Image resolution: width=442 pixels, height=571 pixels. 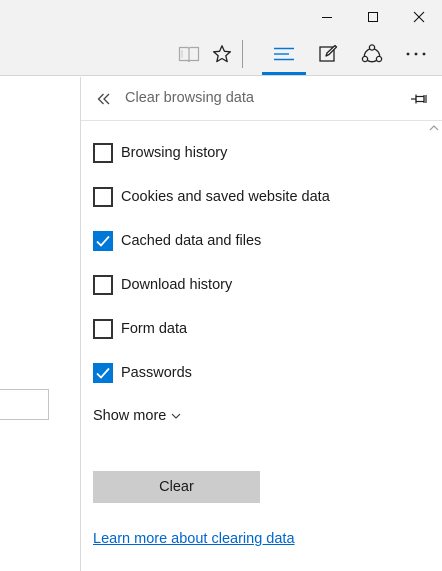 What do you see at coordinates (253, 329) in the screenshot?
I see `option-form-data: Form data` at bounding box center [253, 329].